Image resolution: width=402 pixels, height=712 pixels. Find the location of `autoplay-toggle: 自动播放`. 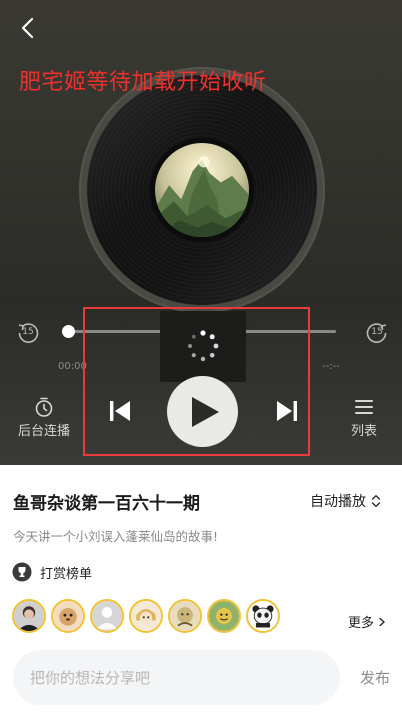

autoplay-toggle: 自动播放 is located at coordinates (346, 501).